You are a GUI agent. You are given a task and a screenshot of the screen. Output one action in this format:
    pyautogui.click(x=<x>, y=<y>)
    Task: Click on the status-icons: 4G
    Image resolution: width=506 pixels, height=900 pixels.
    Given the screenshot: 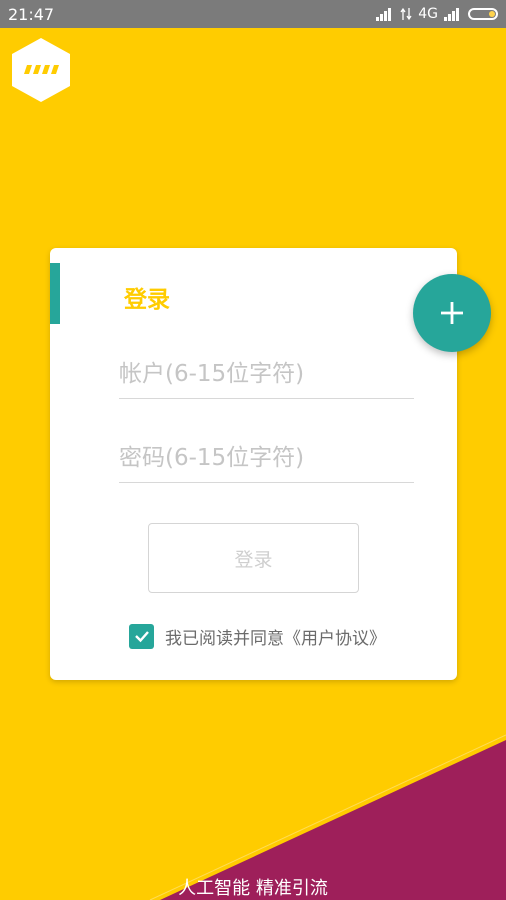 What is the action you would take?
    pyautogui.click(x=437, y=14)
    